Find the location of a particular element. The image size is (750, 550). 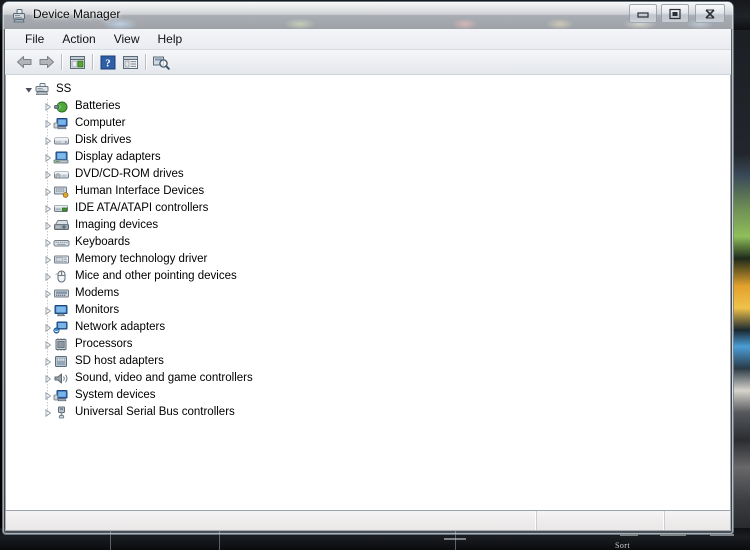

taskbar-label: Sort is located at coordinates (622, 545).